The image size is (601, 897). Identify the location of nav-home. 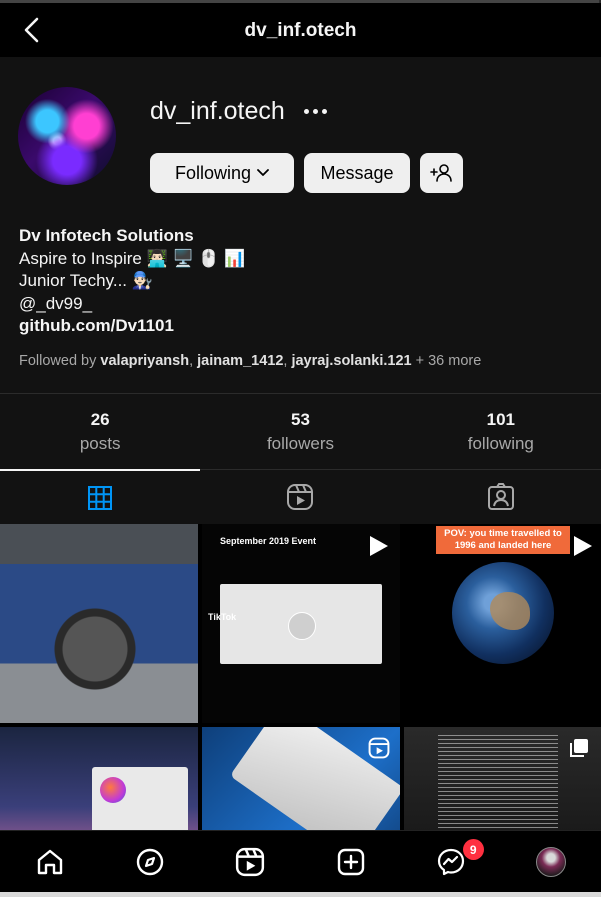
(50, 862).